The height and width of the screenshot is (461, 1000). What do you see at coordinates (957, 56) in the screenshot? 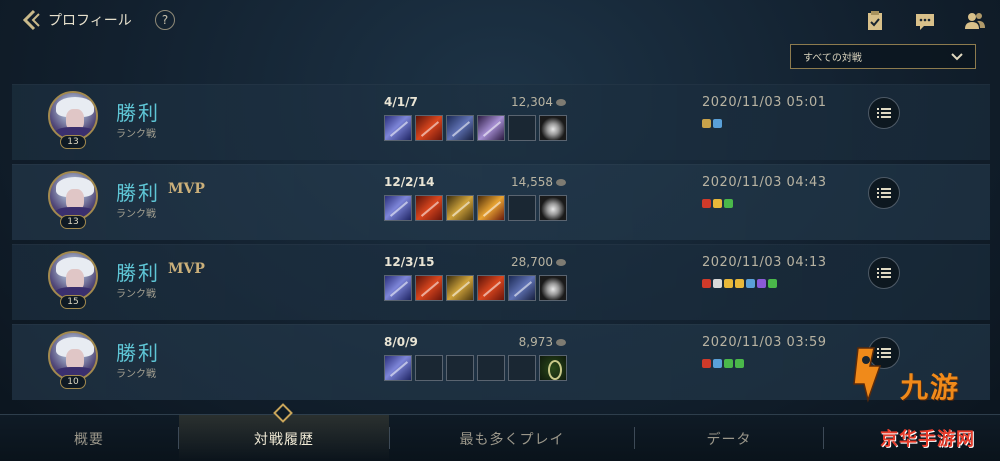
I see `chevron-down-icon` at bounding box center [957, 56].